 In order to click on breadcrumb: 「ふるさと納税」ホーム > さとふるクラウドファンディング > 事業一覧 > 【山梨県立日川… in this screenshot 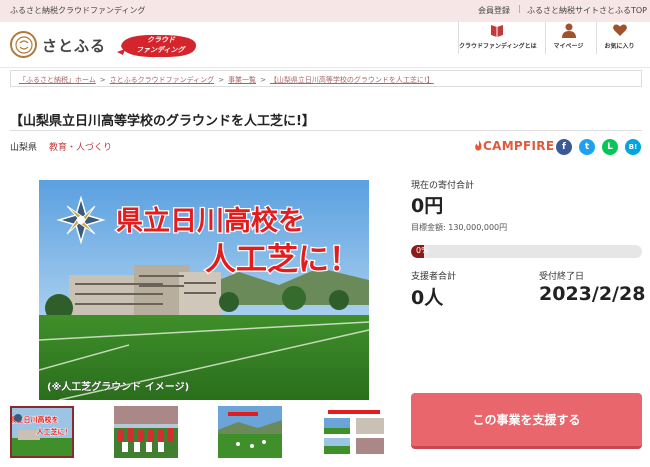, I will do `click(326, 78)`.